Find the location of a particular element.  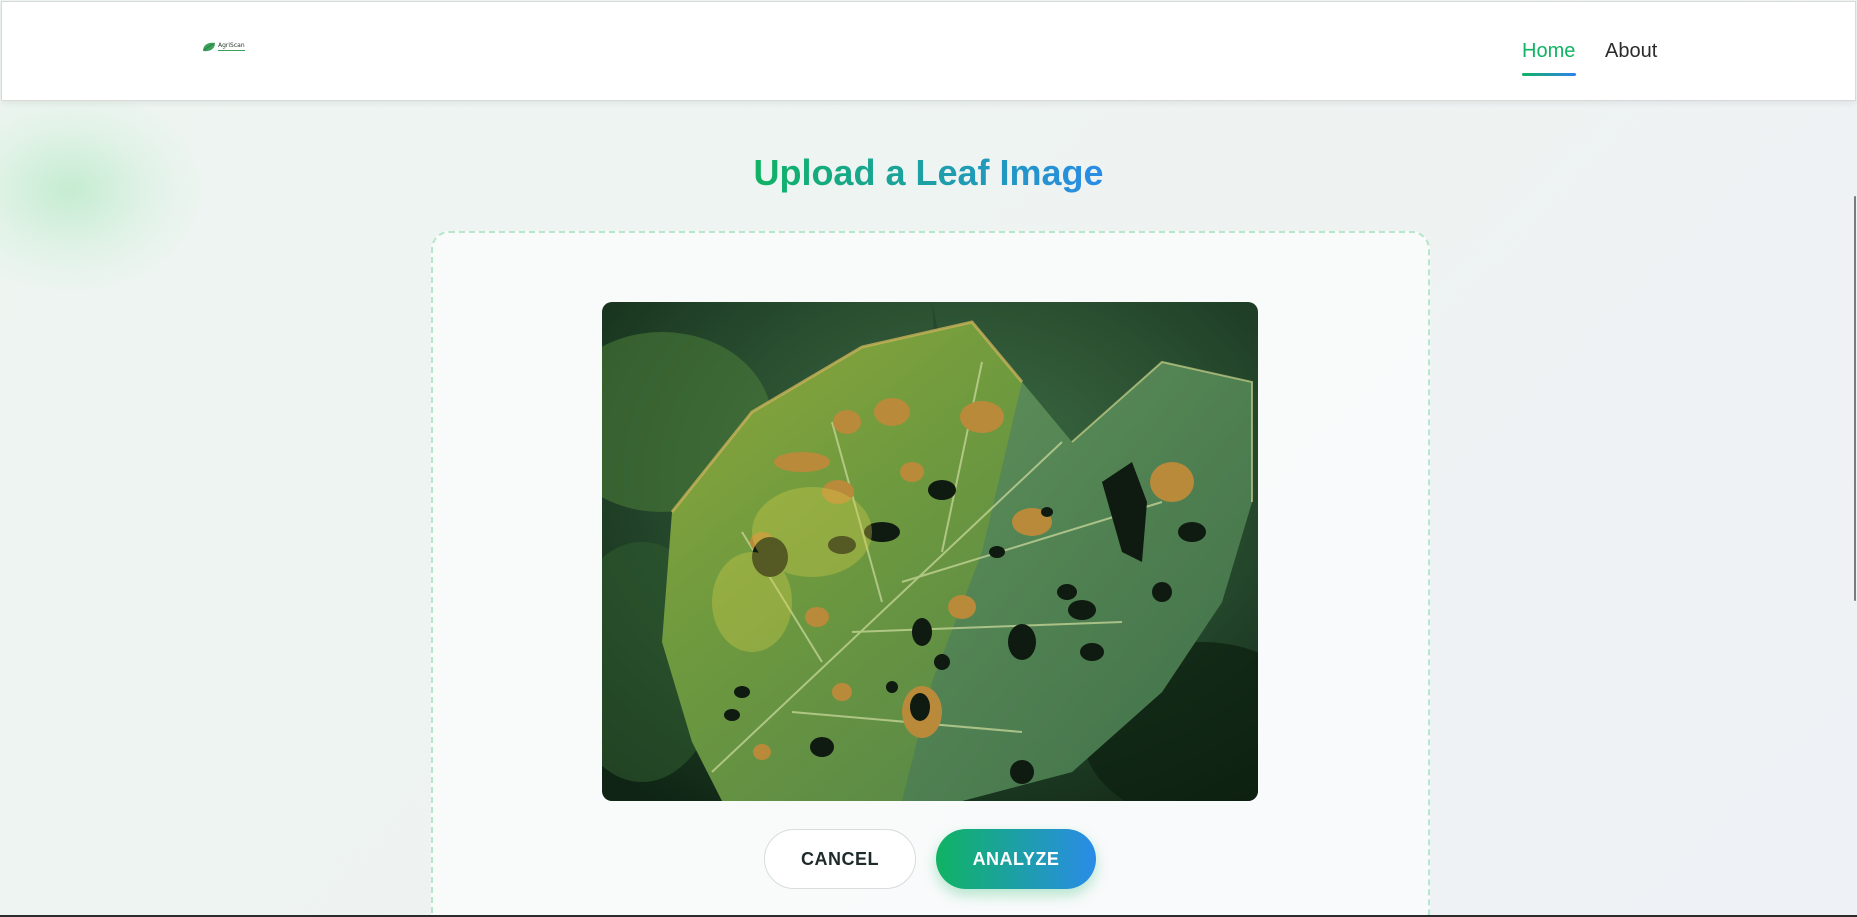

brand-name: AgriScan is located at coordinates (231, 46).